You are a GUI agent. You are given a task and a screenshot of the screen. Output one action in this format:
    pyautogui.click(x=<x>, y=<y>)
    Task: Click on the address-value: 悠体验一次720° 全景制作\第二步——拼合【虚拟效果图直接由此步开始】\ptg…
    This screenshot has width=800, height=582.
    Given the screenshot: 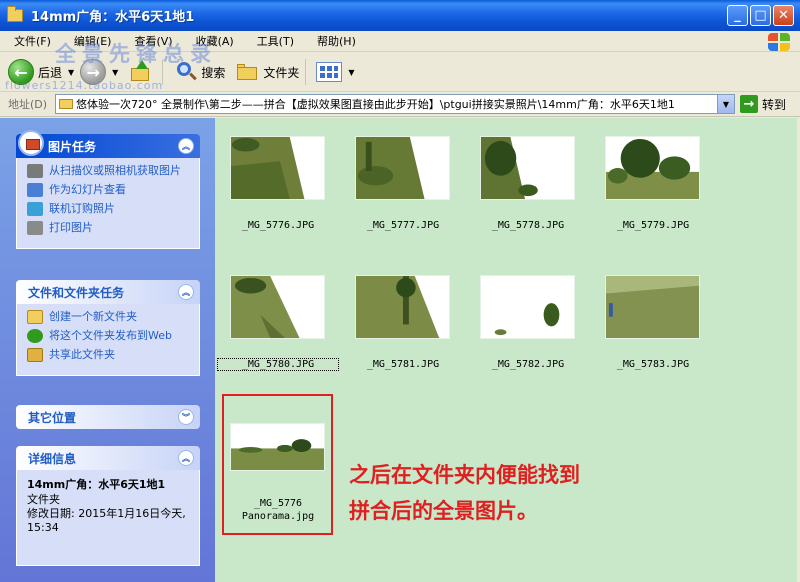 What is the action you would take?
    pyautogui.click(x=375, y=104)
    